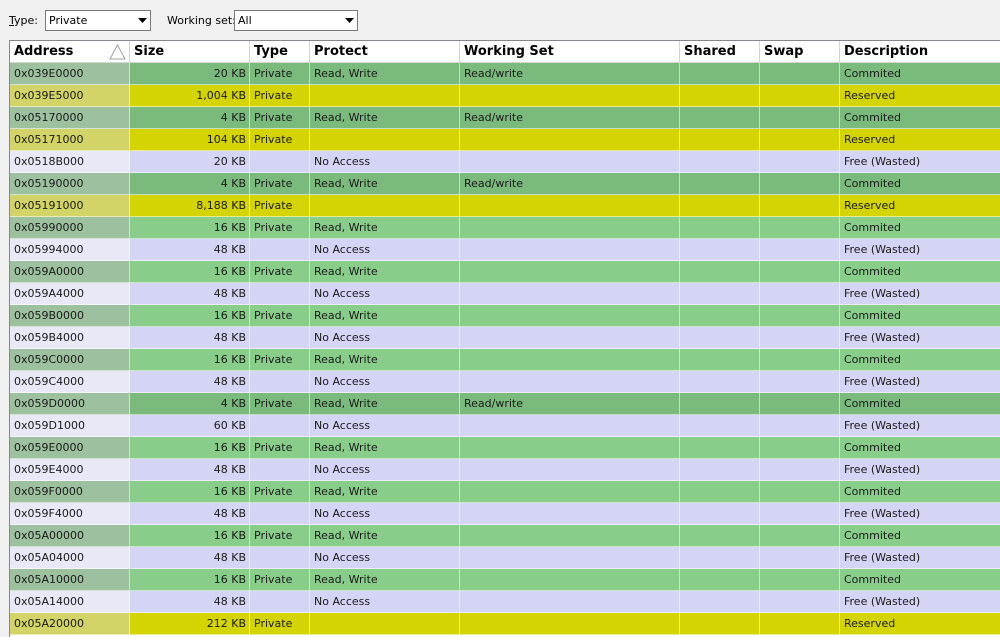 The image size is (1000, 637). Describe the element at coordinates (570, 52) in the screenshot. I see `column-header-working-set: Working Set` at that location.